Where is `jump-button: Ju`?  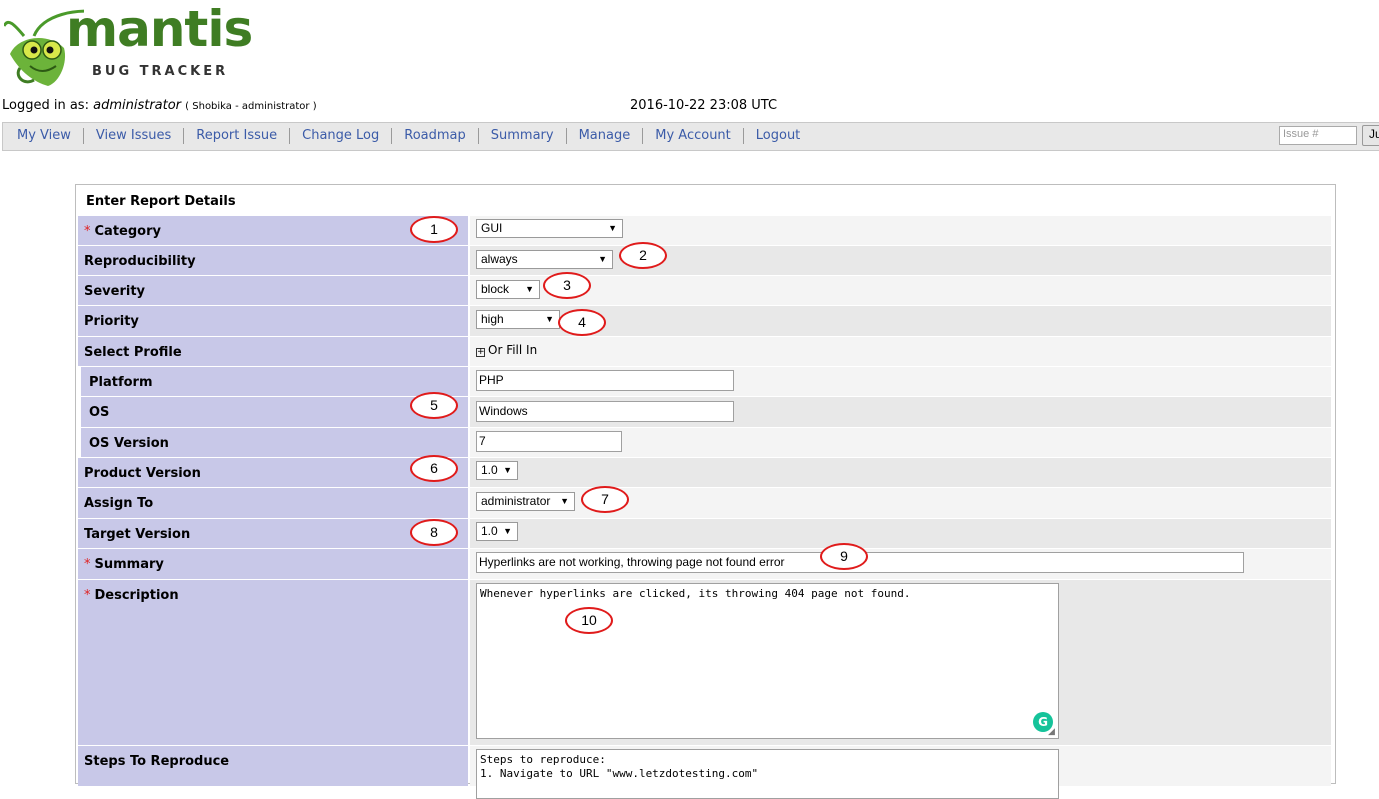 jump-button: Ju is located at coordinates (1370, 135).